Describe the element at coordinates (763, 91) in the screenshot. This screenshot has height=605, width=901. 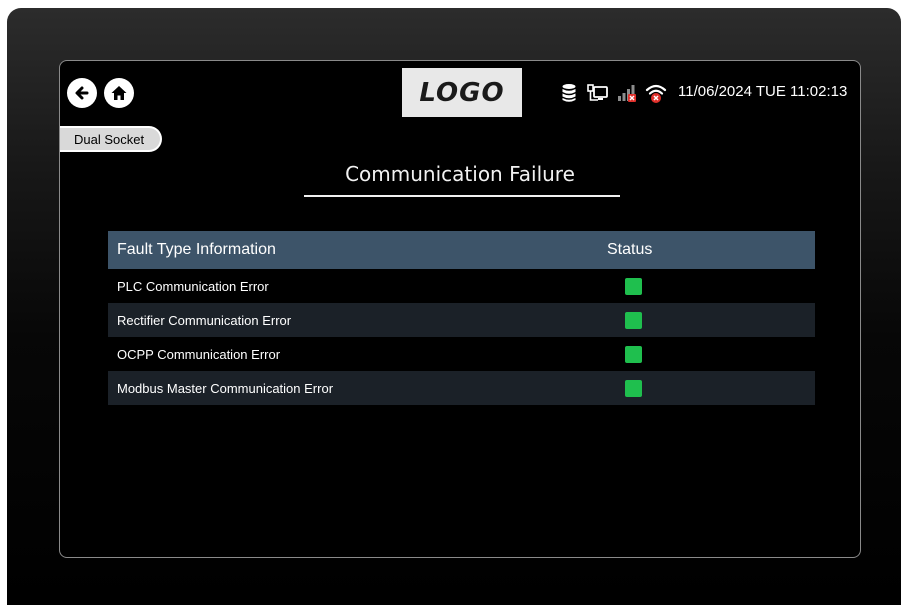
I see `date-time-readout: 11/06/2024 TUE 11:02:13` at that location.